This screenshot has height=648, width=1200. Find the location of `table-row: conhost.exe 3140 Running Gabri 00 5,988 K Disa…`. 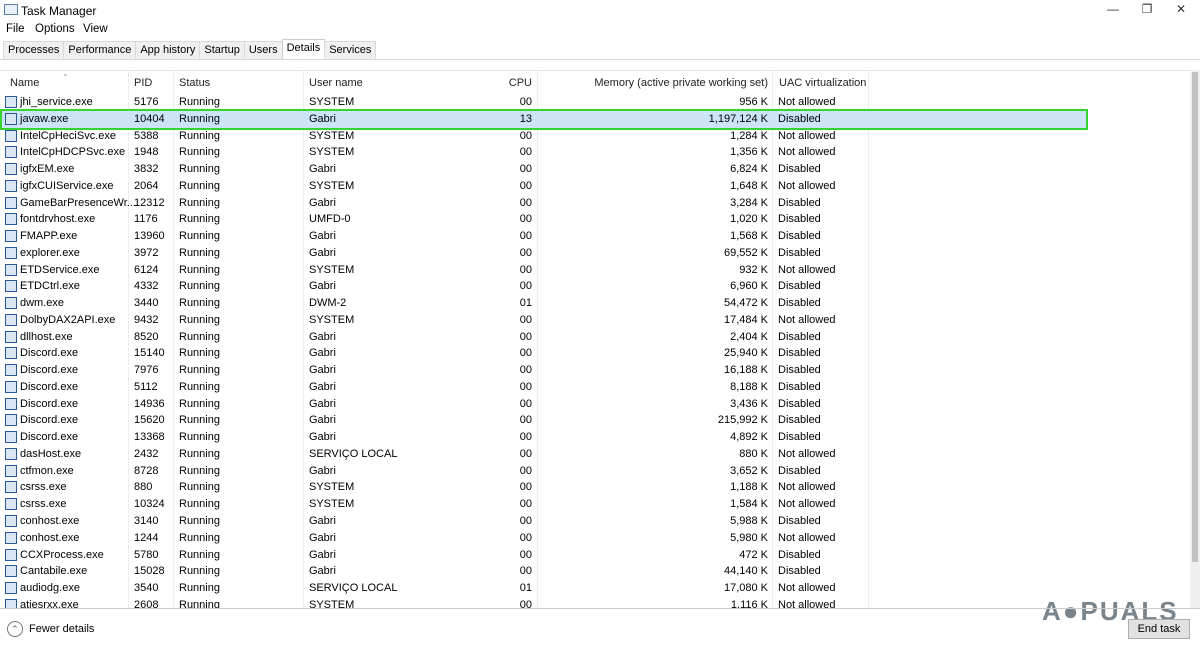

table-row: conhost.exe 3140 Running Gabri 00 5,988 K Disa… is located at coordinates (544, 521).